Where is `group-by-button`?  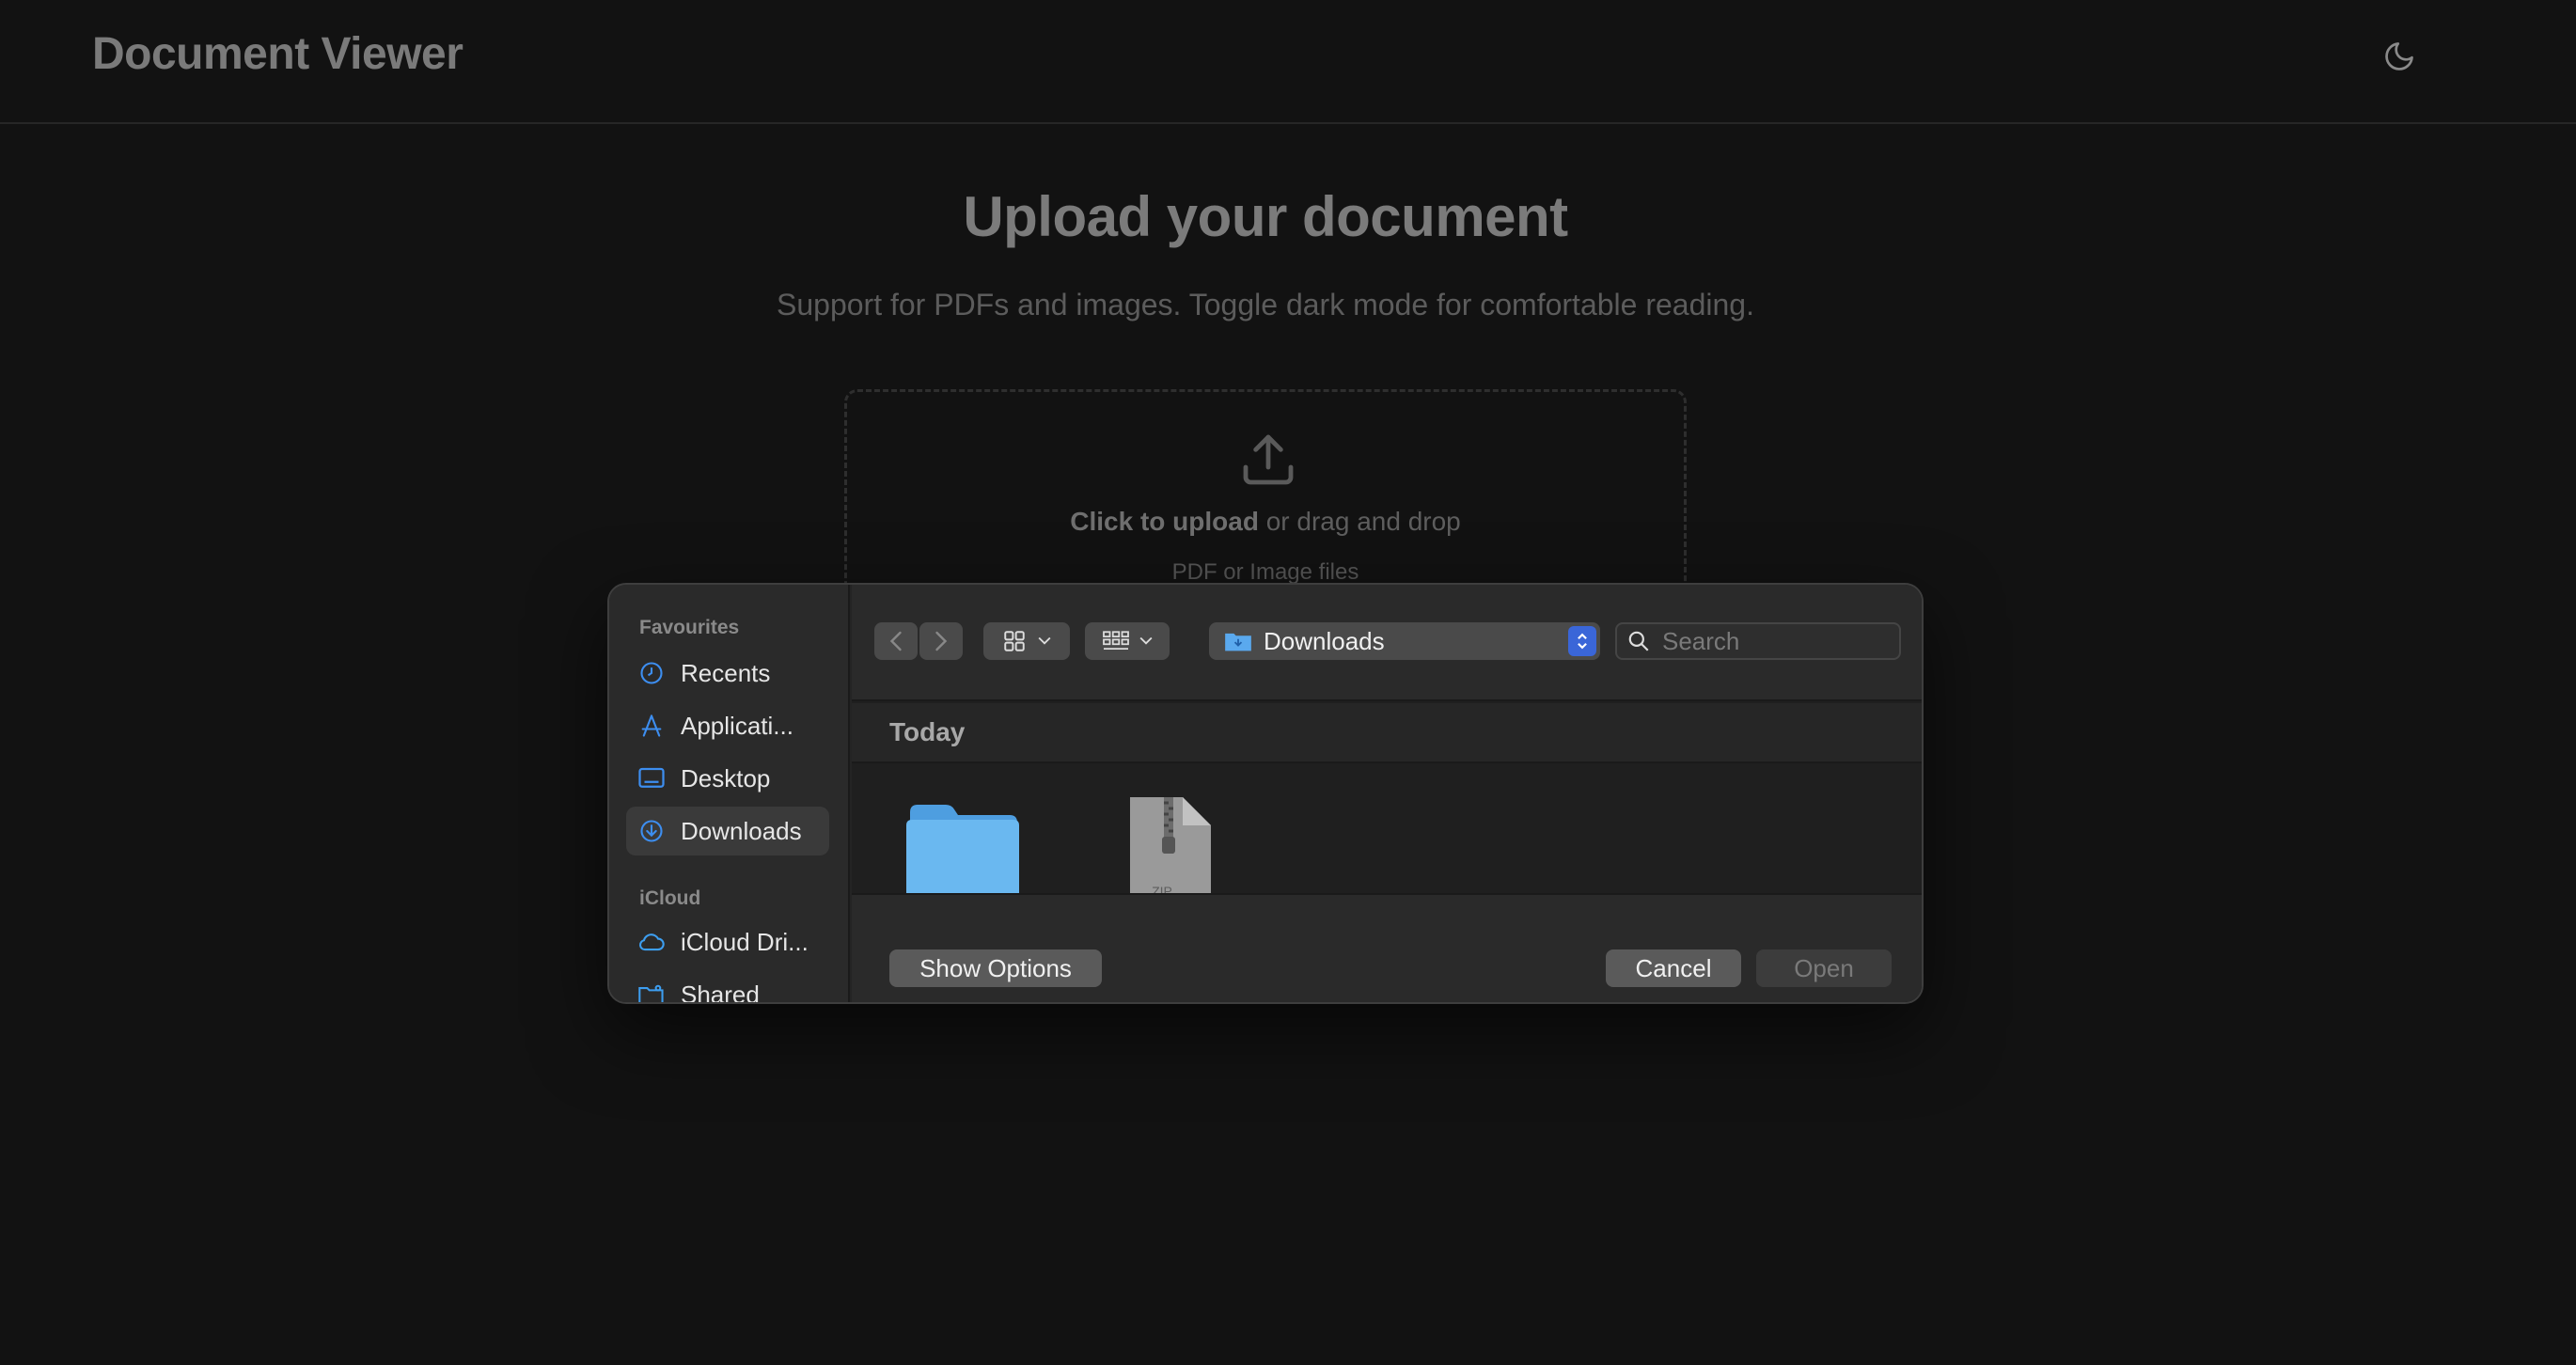
group-by-button is located at coordinates (1128, 641).